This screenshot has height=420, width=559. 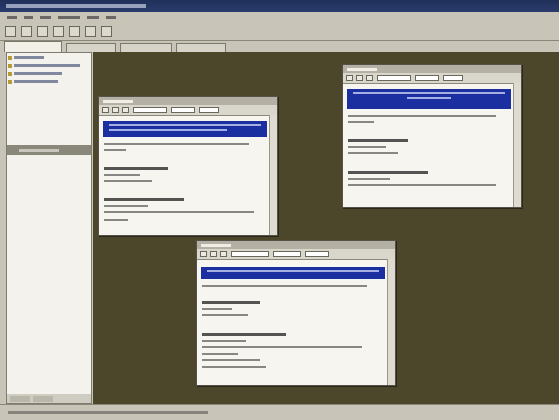 I want to click on window-title, so click(x=76, y=6).